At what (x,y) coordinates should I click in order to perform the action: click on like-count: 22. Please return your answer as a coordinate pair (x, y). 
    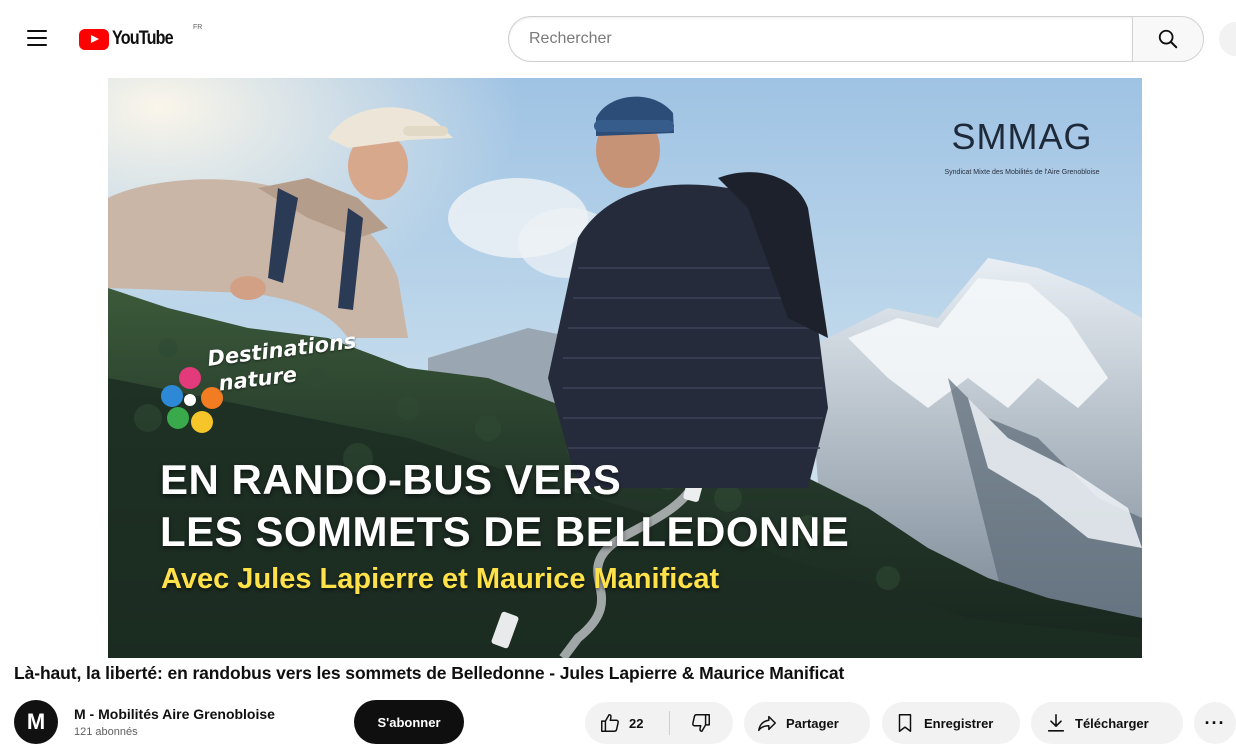
    Looking at the image, I should click on (636, 723).